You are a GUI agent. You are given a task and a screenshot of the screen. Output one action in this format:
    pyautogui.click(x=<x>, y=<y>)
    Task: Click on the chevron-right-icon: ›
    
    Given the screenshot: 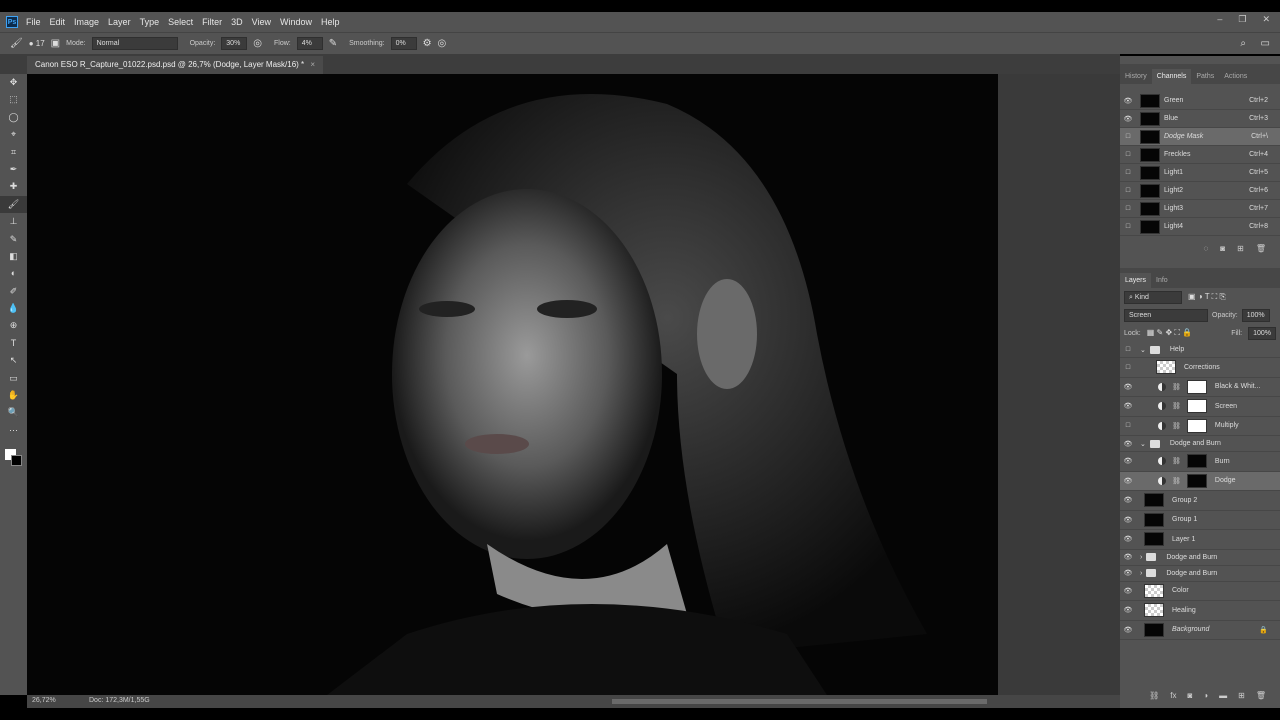 What is the action you would take?
    pyautogui.click(x=1141, y=573)
    